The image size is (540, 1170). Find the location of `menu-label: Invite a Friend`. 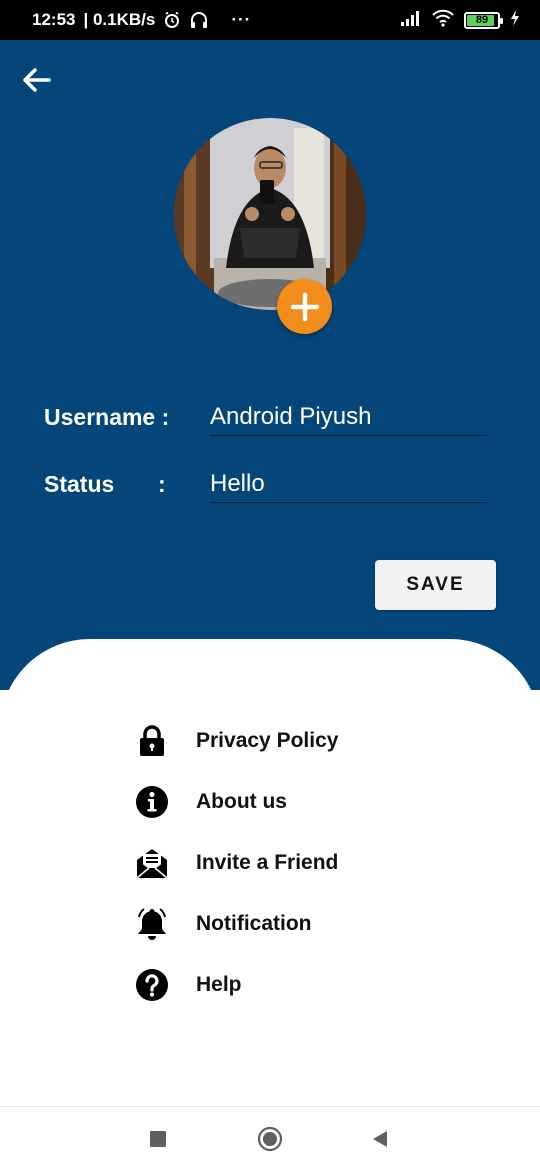

menu-label: Invite a Friend is located at coordinates (267, 862).